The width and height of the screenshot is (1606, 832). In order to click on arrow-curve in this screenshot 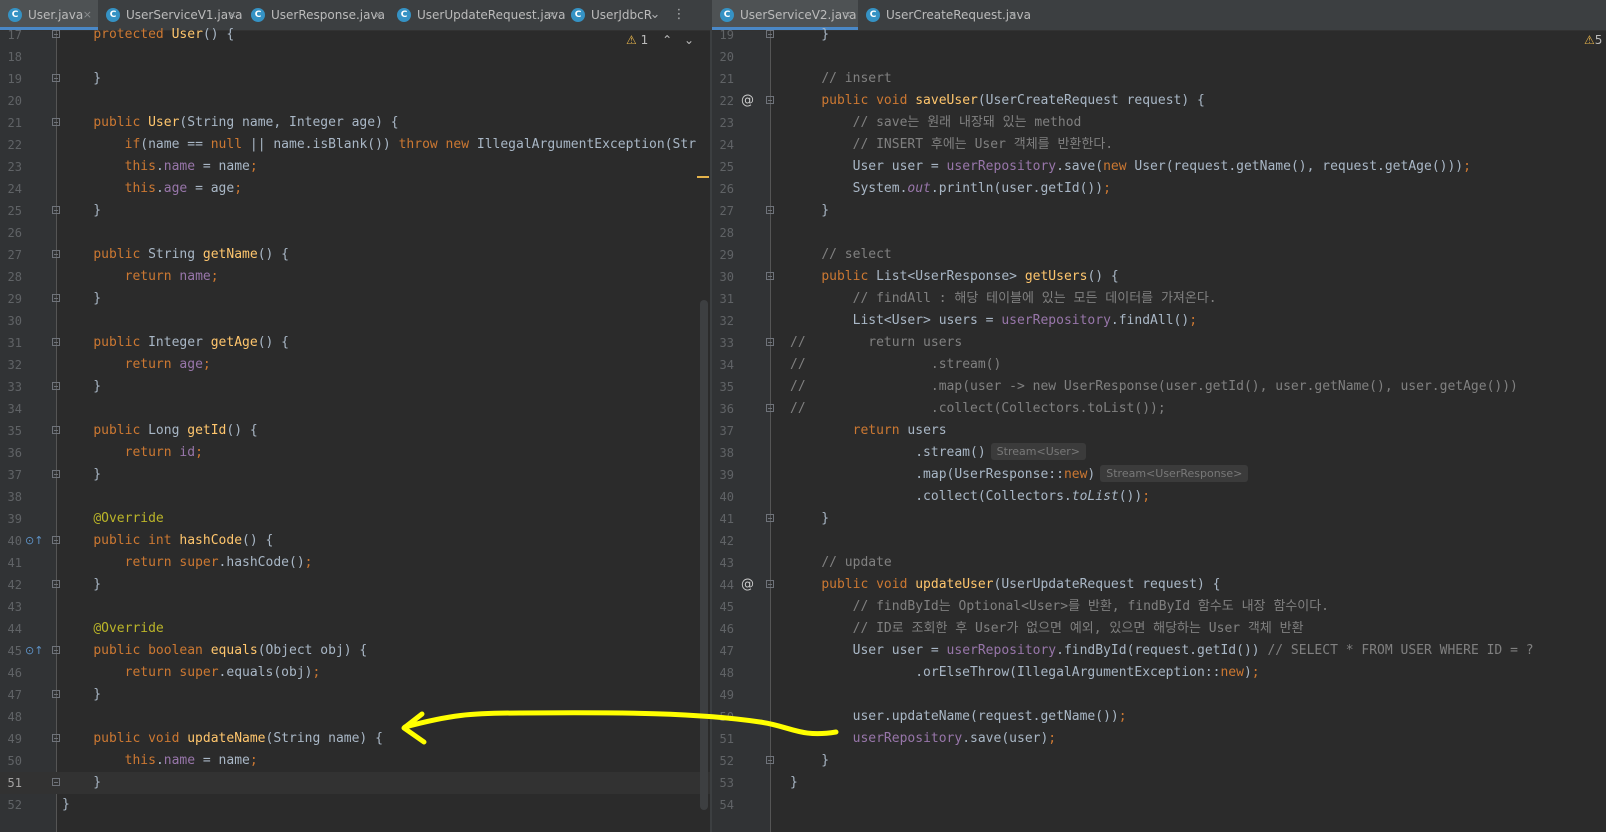, I will do `click(620, 723)`.